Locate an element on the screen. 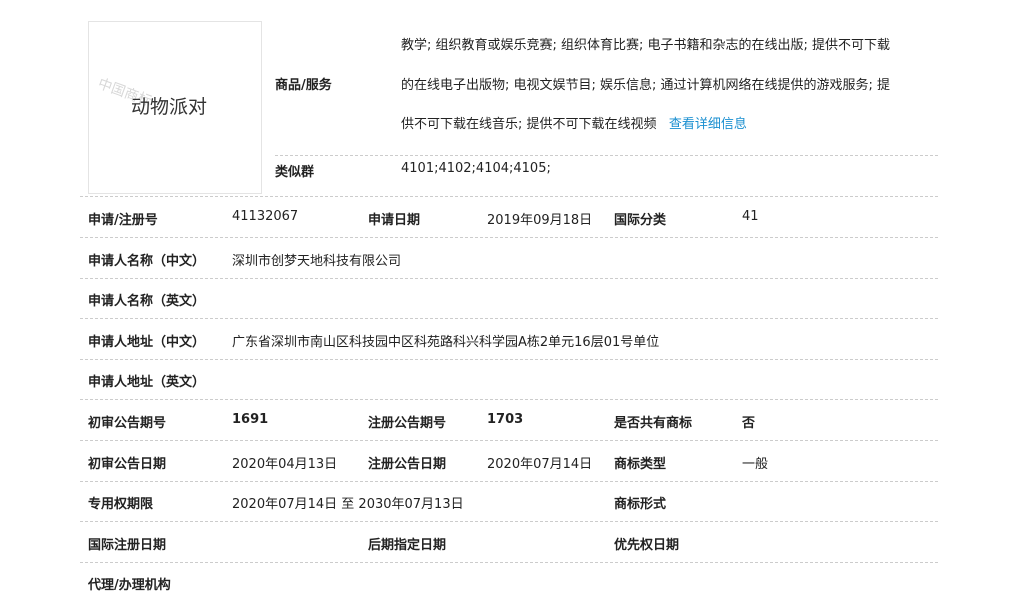 The image size is (1024, 601). field-label: 申请人名称（中文） is located at coordinates (147, 261).